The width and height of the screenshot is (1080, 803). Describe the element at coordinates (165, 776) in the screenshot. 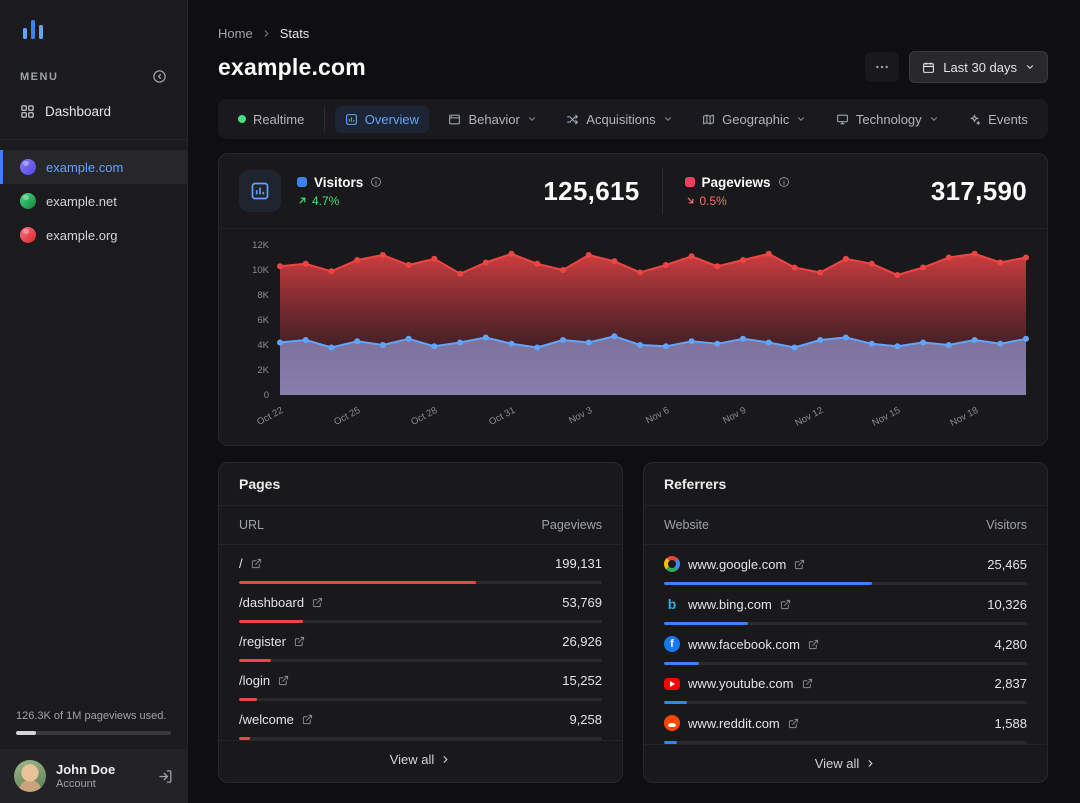

I see `sign-out-icon` at that location.